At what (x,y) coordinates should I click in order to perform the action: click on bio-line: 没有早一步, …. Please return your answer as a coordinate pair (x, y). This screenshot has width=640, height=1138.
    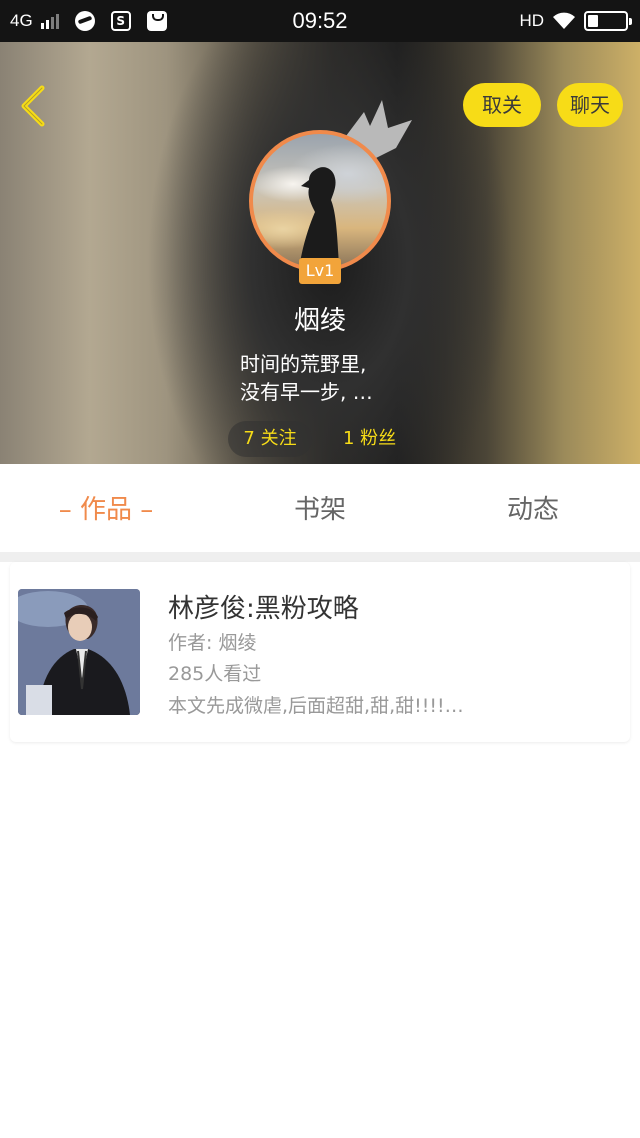
    Looking at the image, I should click on (306, 392).